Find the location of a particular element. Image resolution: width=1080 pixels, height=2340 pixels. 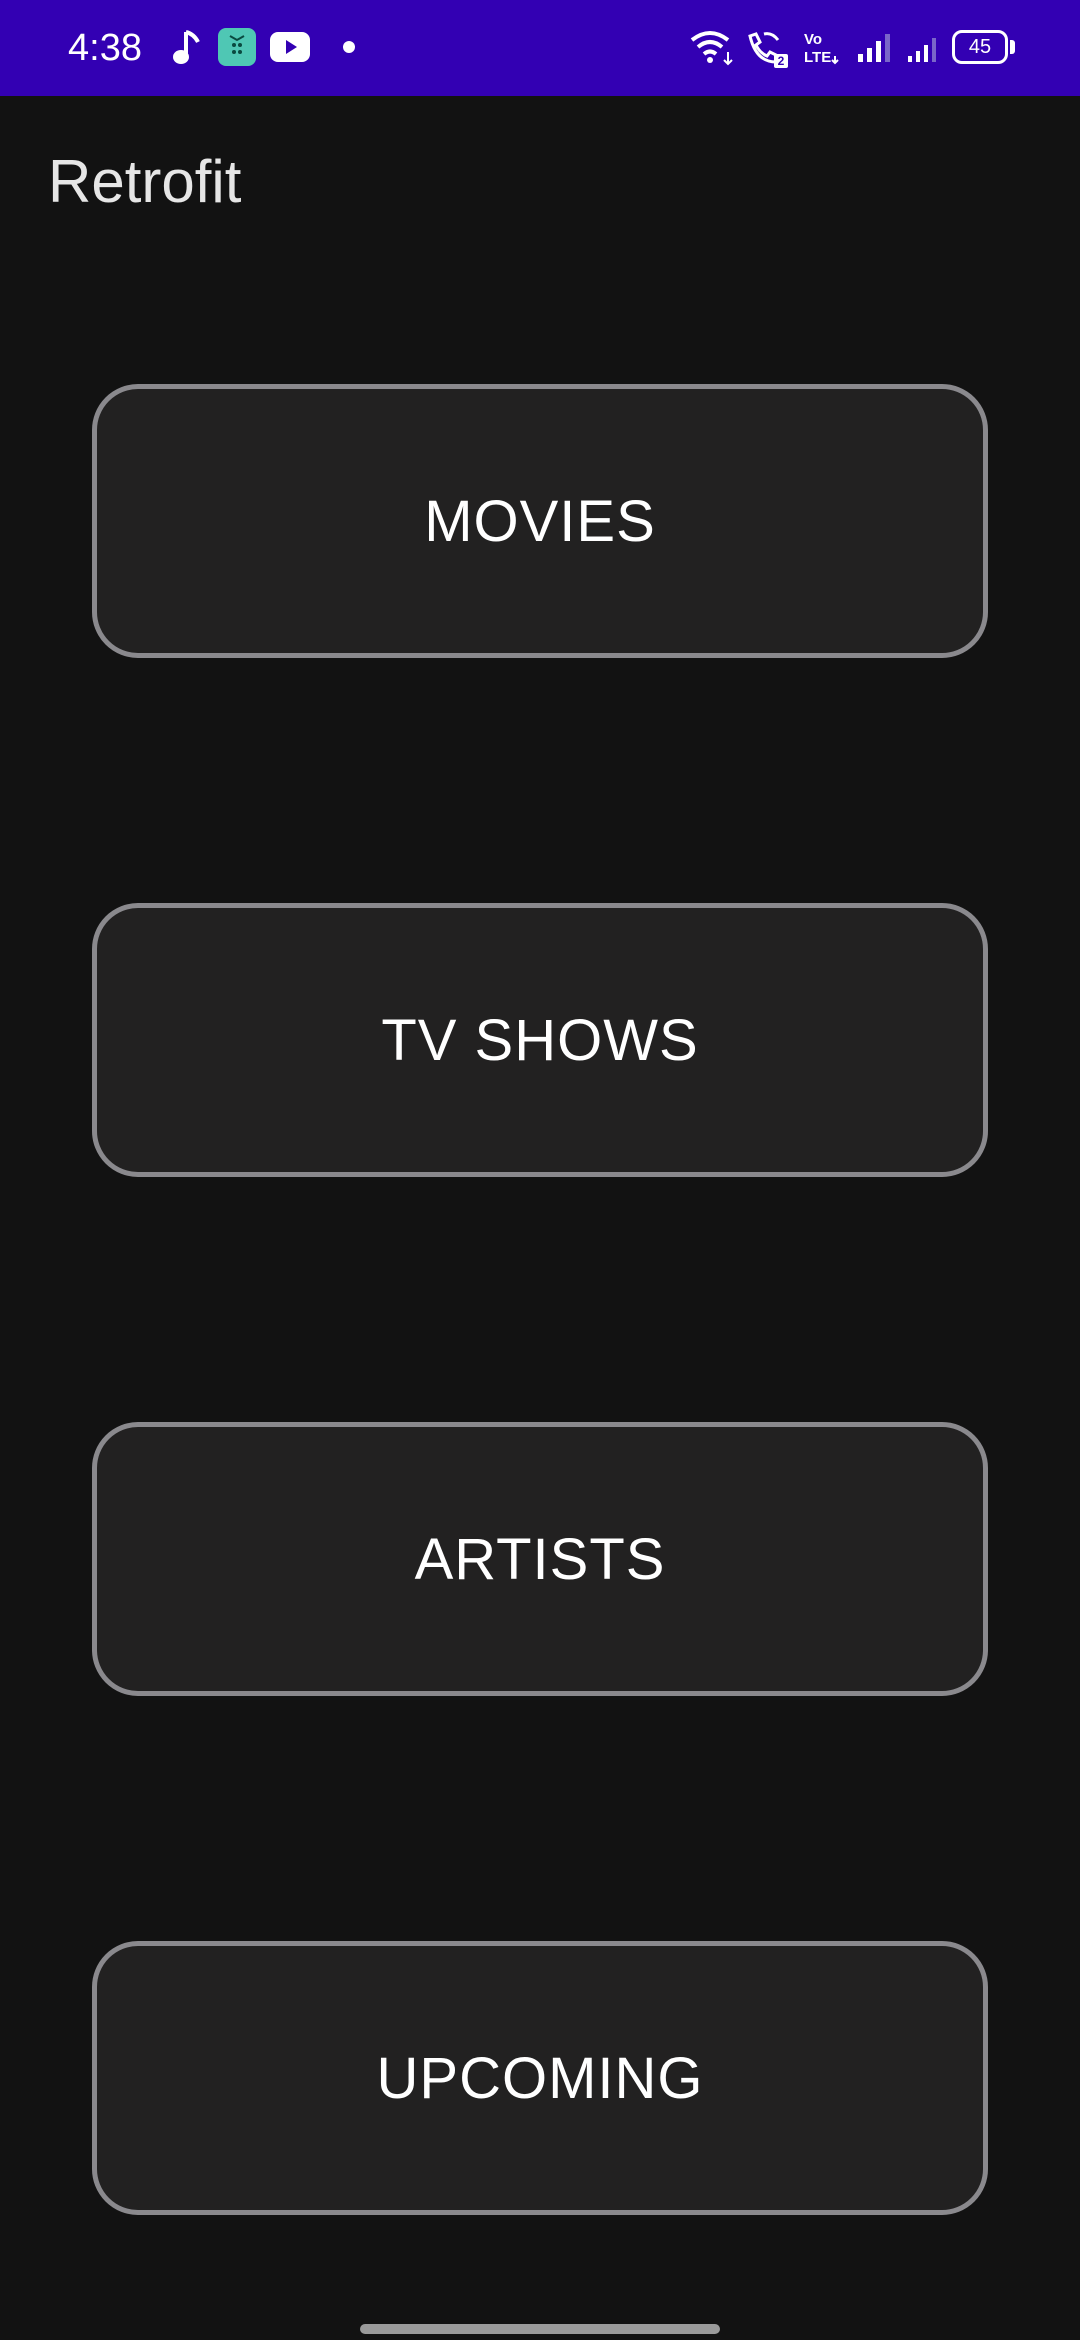

svg-text: Vo is located at coordinates (813, 39).